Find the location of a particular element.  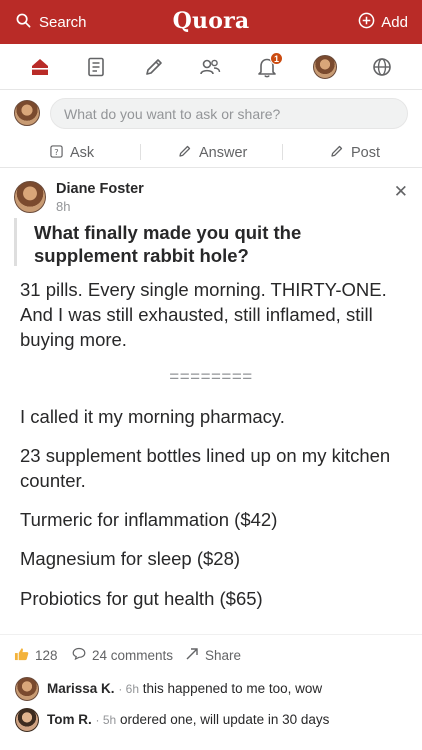

upvote-button: 128 is located at coordinates (36, 655).